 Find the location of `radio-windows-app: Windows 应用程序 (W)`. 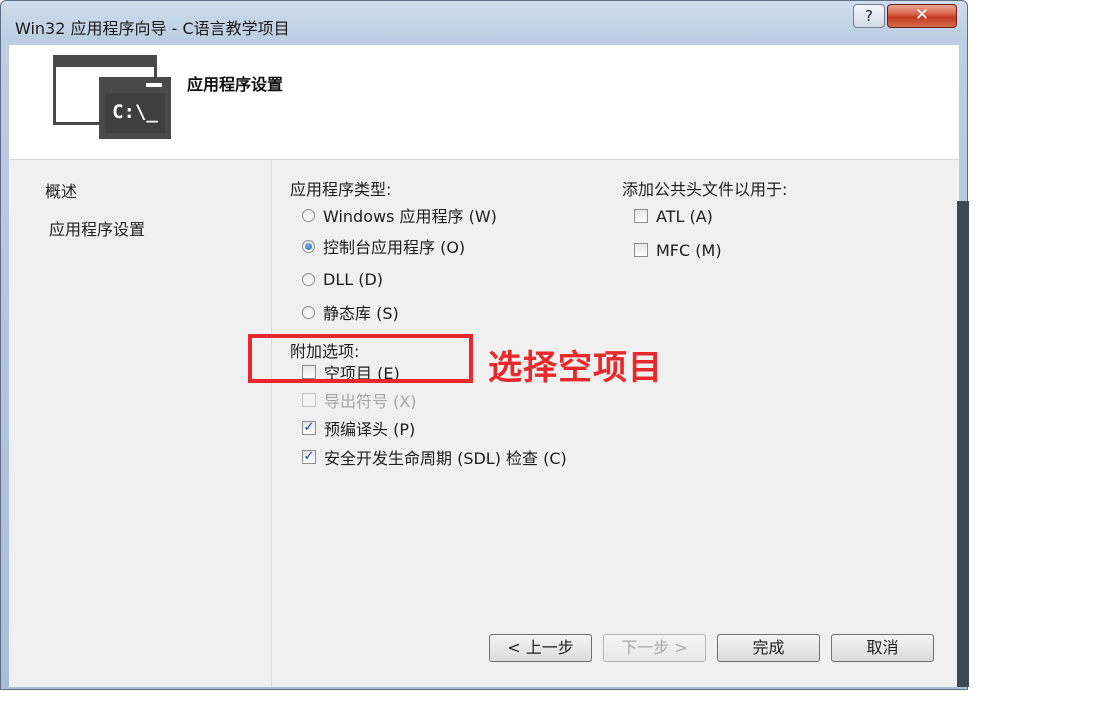

radio-windows-app: Windows 应用程序 (W) is located at coordinates (399, 215).